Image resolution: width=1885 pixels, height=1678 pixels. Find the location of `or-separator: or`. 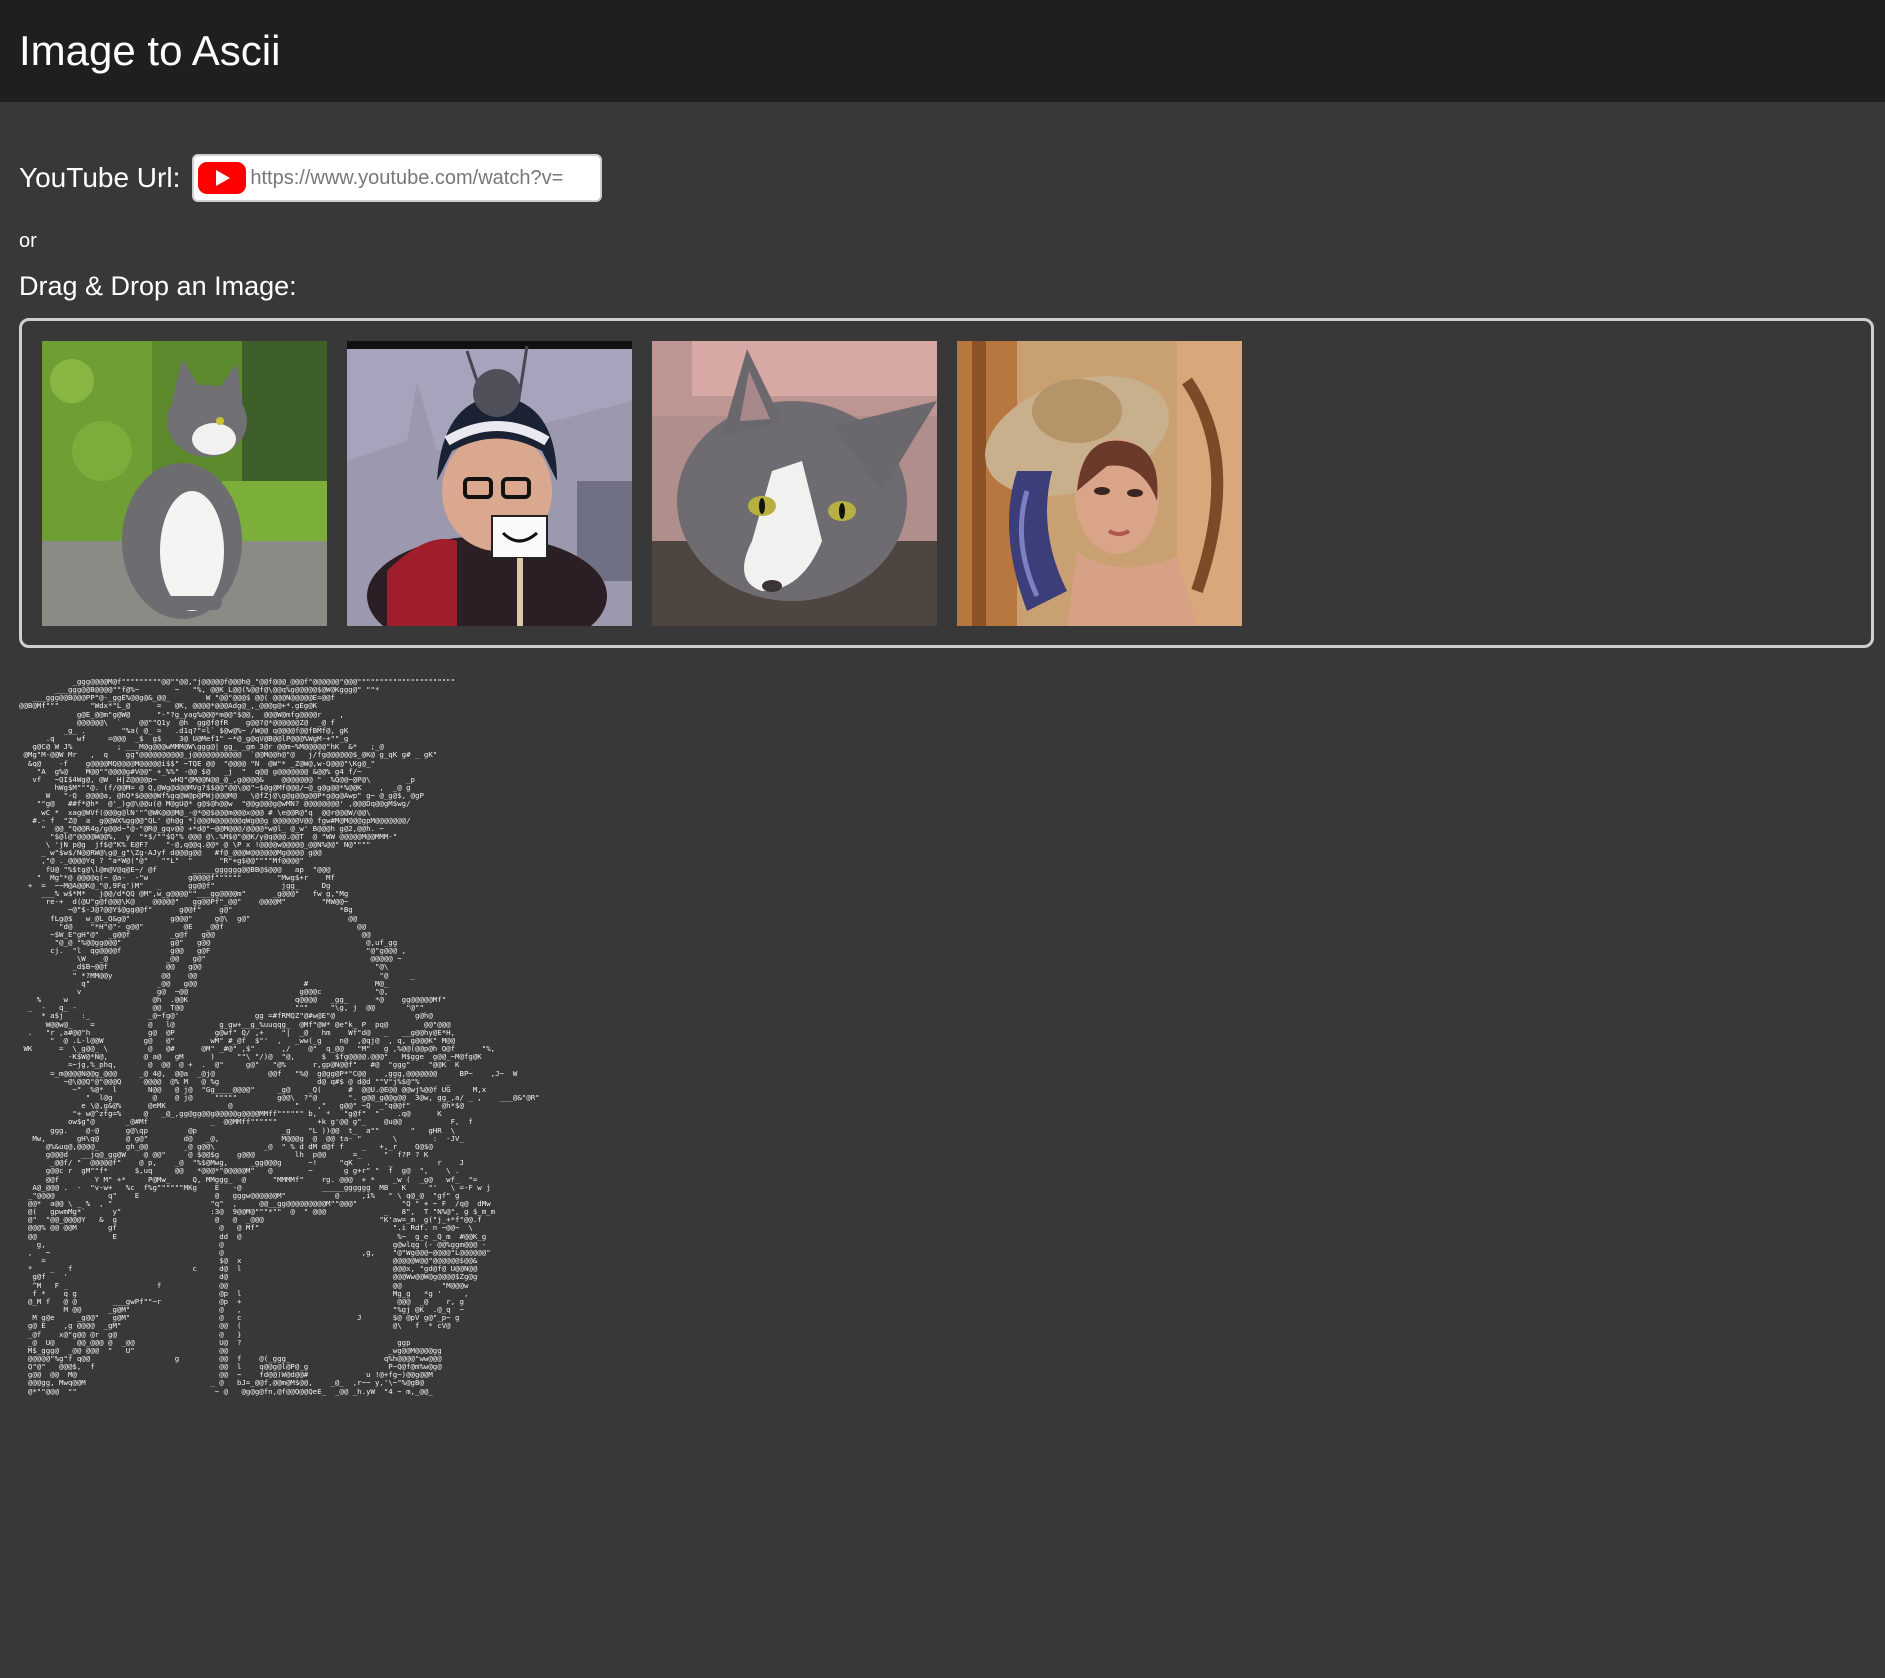

or-separator: or is located at coordinates (28, 241).